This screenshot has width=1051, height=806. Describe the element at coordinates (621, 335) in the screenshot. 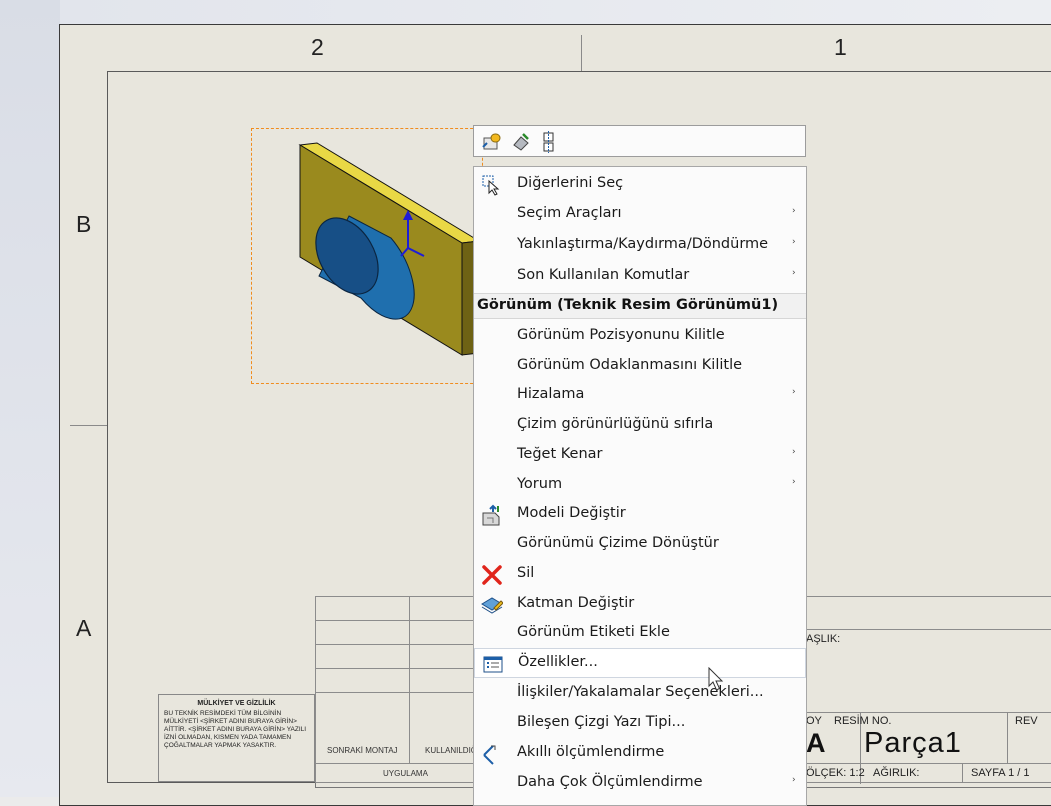

I see `menu-item-label: Görünüm Pozisyonunu Kilitle` at that location.